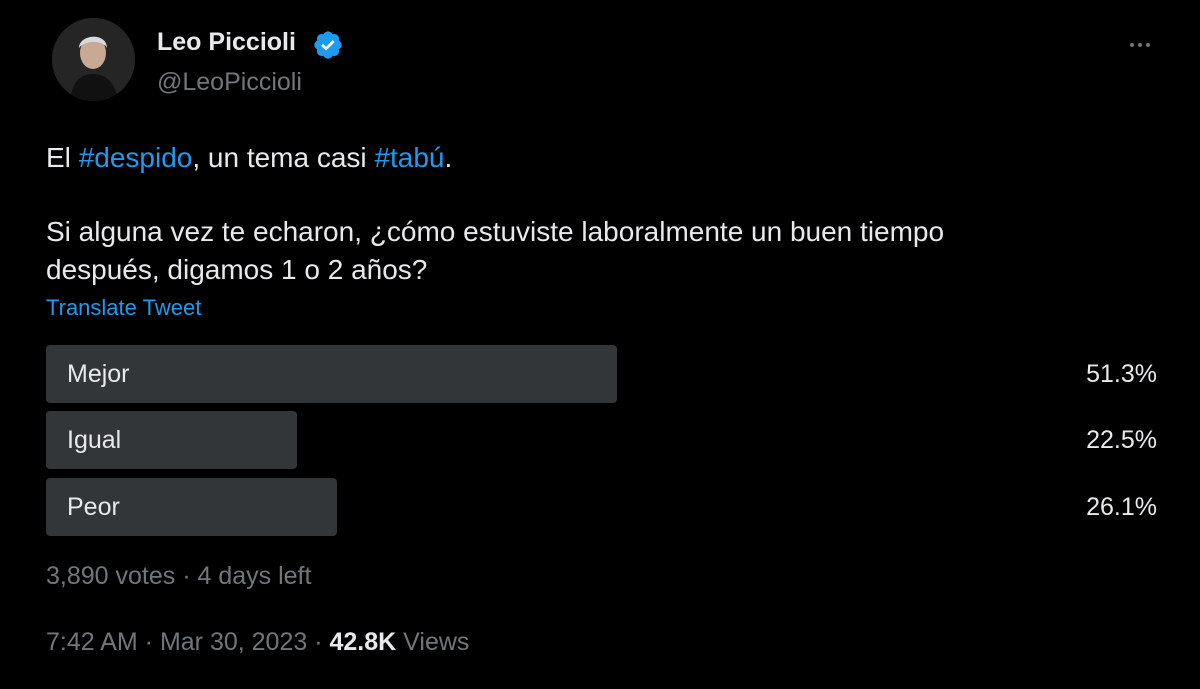  What do you see at coordinates (98, 374) in the screenshot?
I see `poll-option-label: Mejor` at bounding box center [98, 374].